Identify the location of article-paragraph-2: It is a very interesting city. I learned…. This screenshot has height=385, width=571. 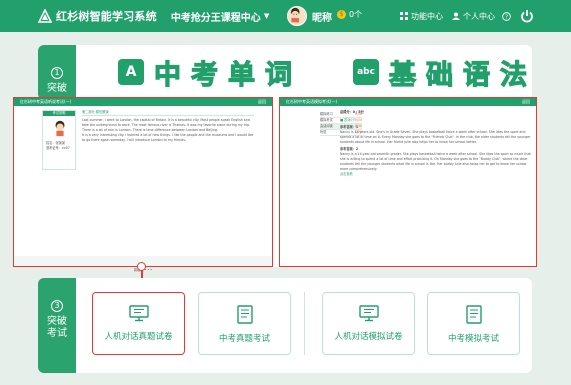
(168, 137).